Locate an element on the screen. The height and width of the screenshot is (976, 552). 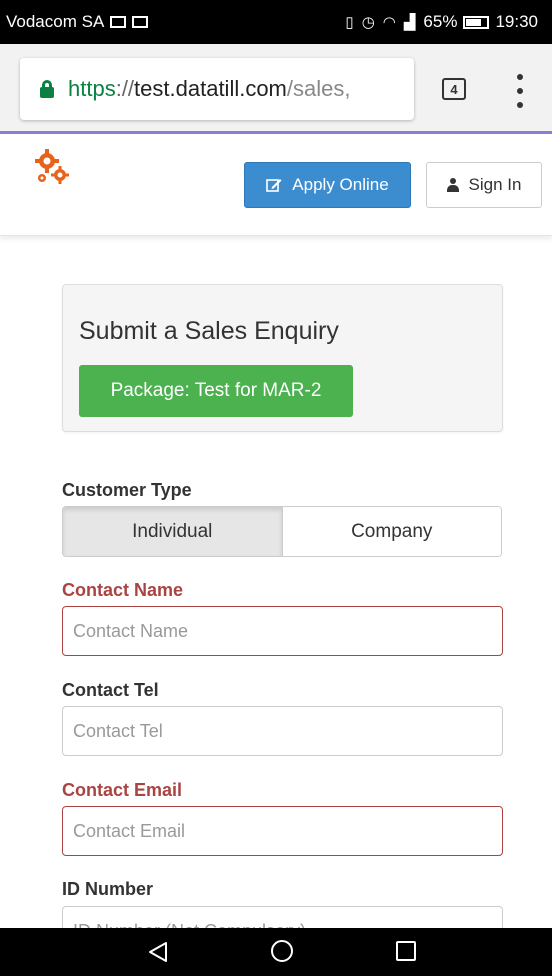
tab-switcher-button: 4 is located at coordinates (454, 89).